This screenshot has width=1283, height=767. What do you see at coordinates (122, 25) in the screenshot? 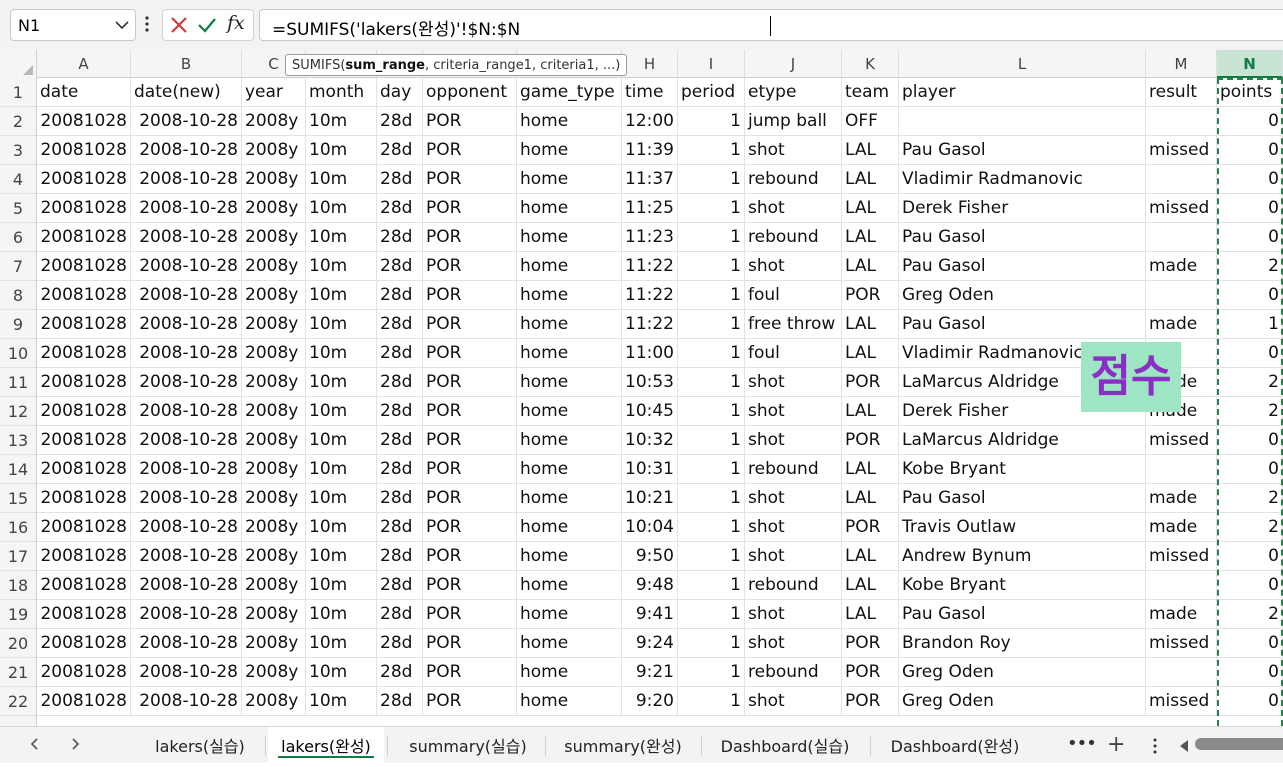
I see `chevron-down-icon` at bounding box center [122, 25].